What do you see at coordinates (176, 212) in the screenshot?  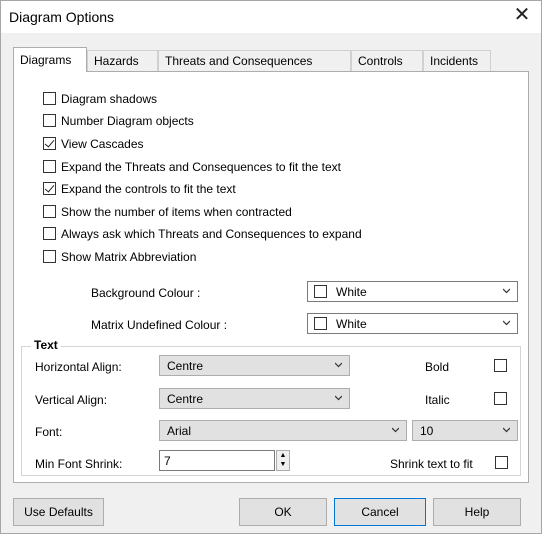 I see `option-label: Show the number of items when contracted` at bounding box center [176, 212].